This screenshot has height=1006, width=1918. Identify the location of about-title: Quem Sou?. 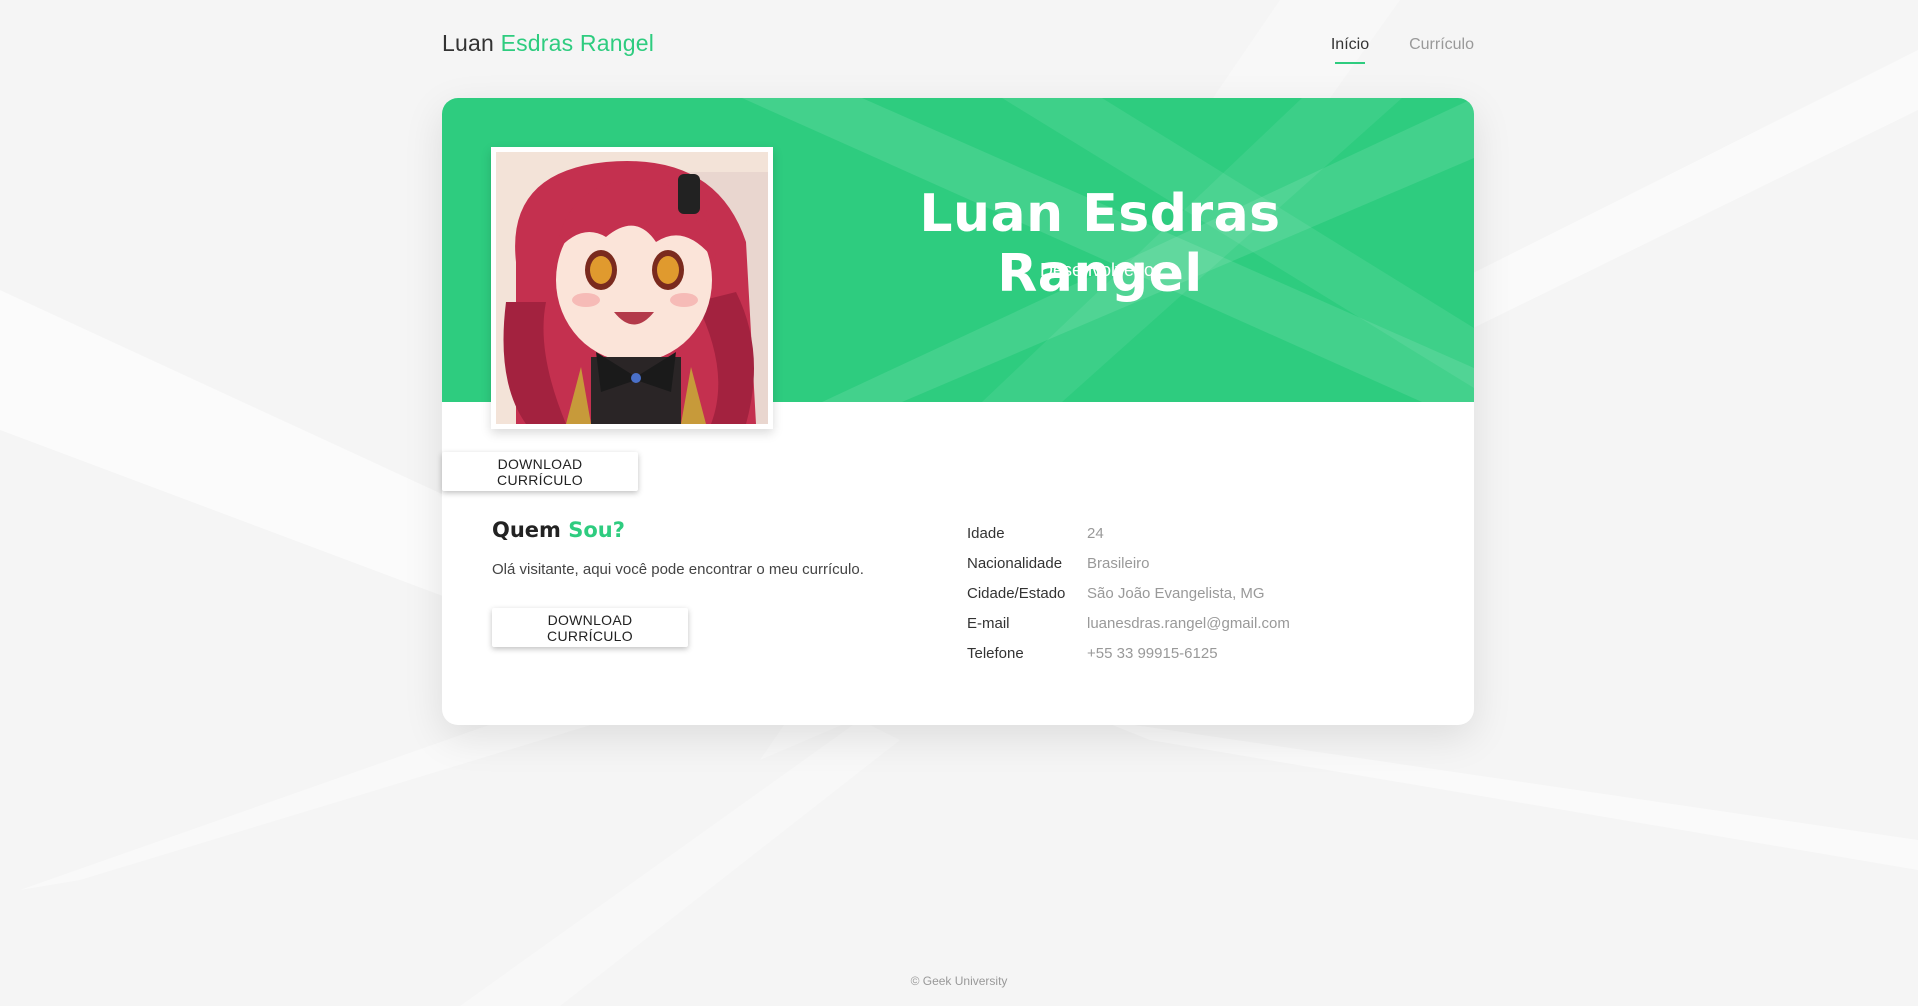
(558, 530).